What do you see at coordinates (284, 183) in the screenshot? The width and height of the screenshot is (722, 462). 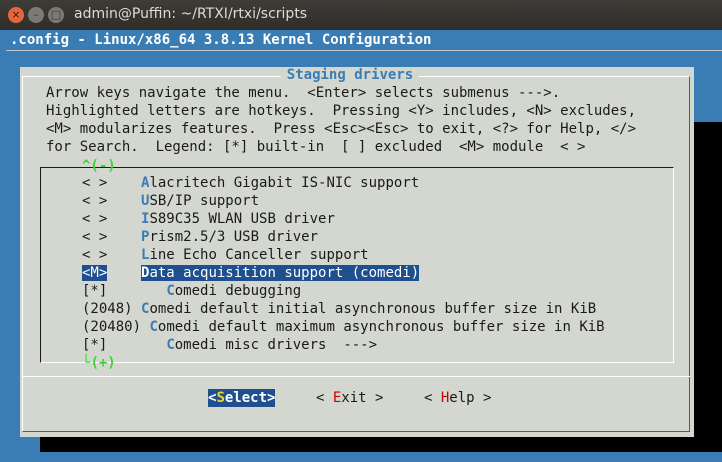 I see `menu-item-text: lacritech Gigabit IS-NIC support` at bounding box center [284, 183].